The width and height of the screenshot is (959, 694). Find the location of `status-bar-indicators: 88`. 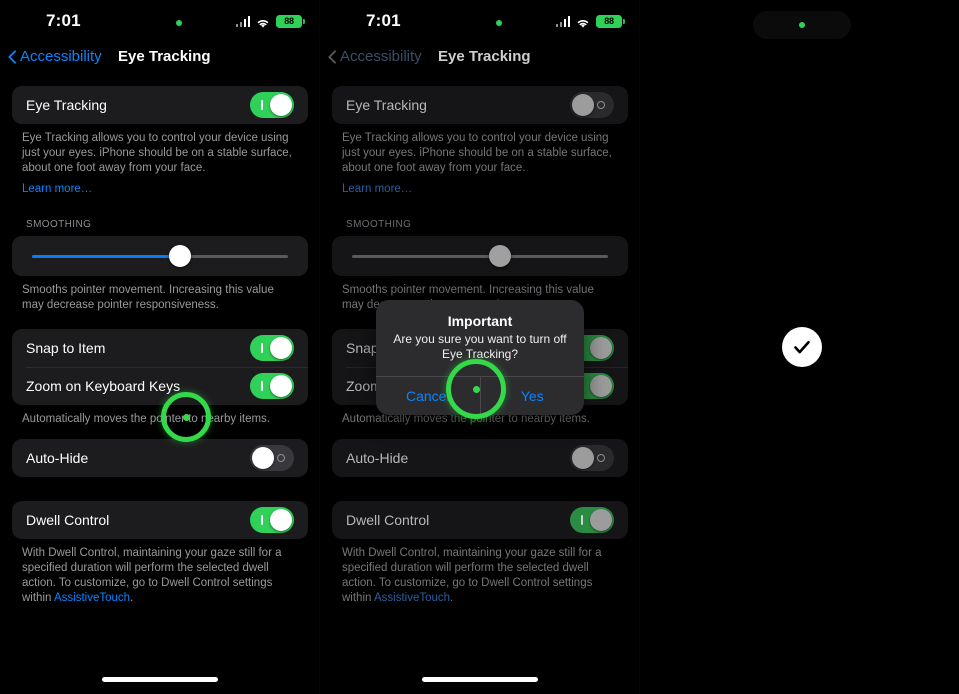

status-bar-indicators: 88 is located at coordinates (590, 21).